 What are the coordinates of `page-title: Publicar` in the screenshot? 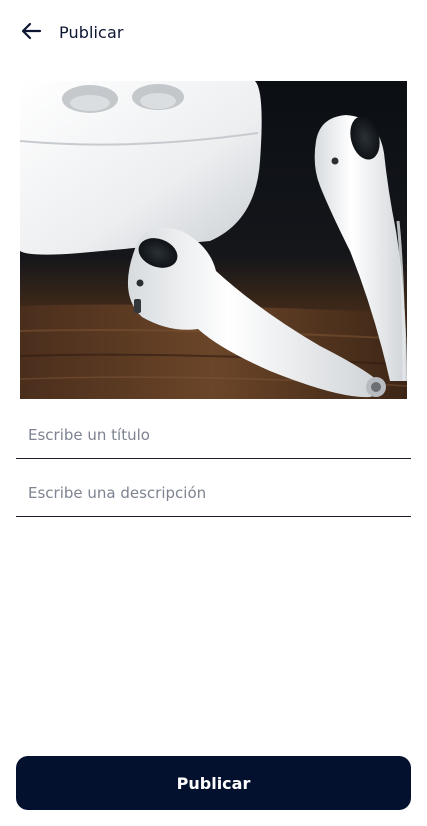 It's located at (91, 32).